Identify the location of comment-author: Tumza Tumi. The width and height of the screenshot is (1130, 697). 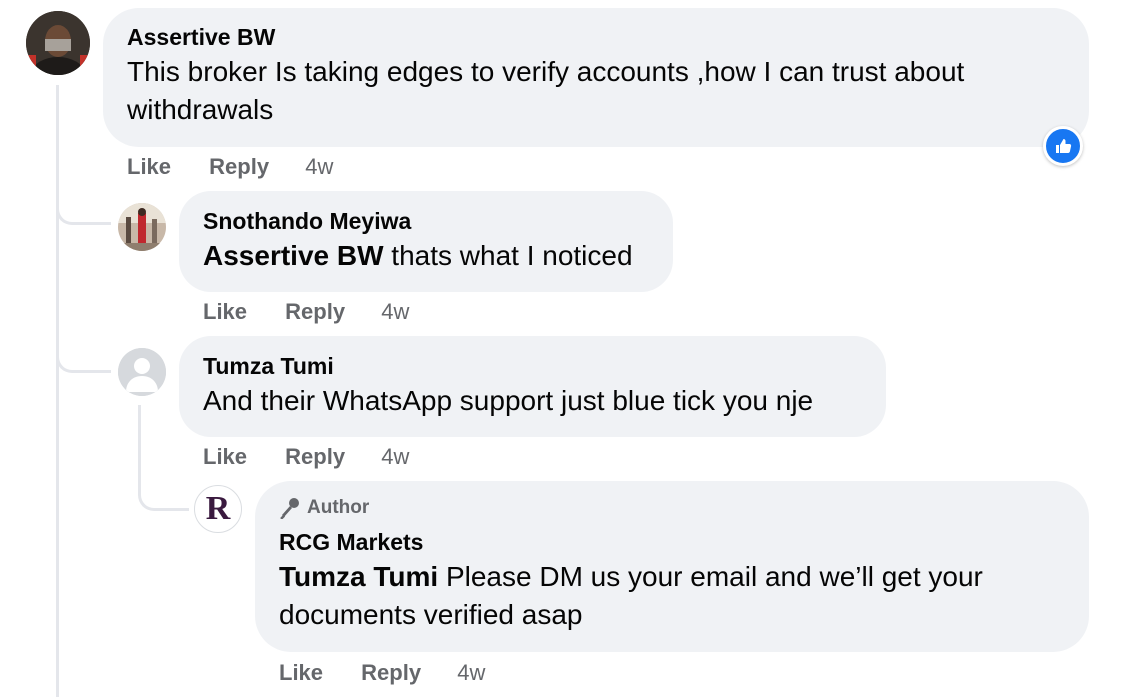
(532, 366).